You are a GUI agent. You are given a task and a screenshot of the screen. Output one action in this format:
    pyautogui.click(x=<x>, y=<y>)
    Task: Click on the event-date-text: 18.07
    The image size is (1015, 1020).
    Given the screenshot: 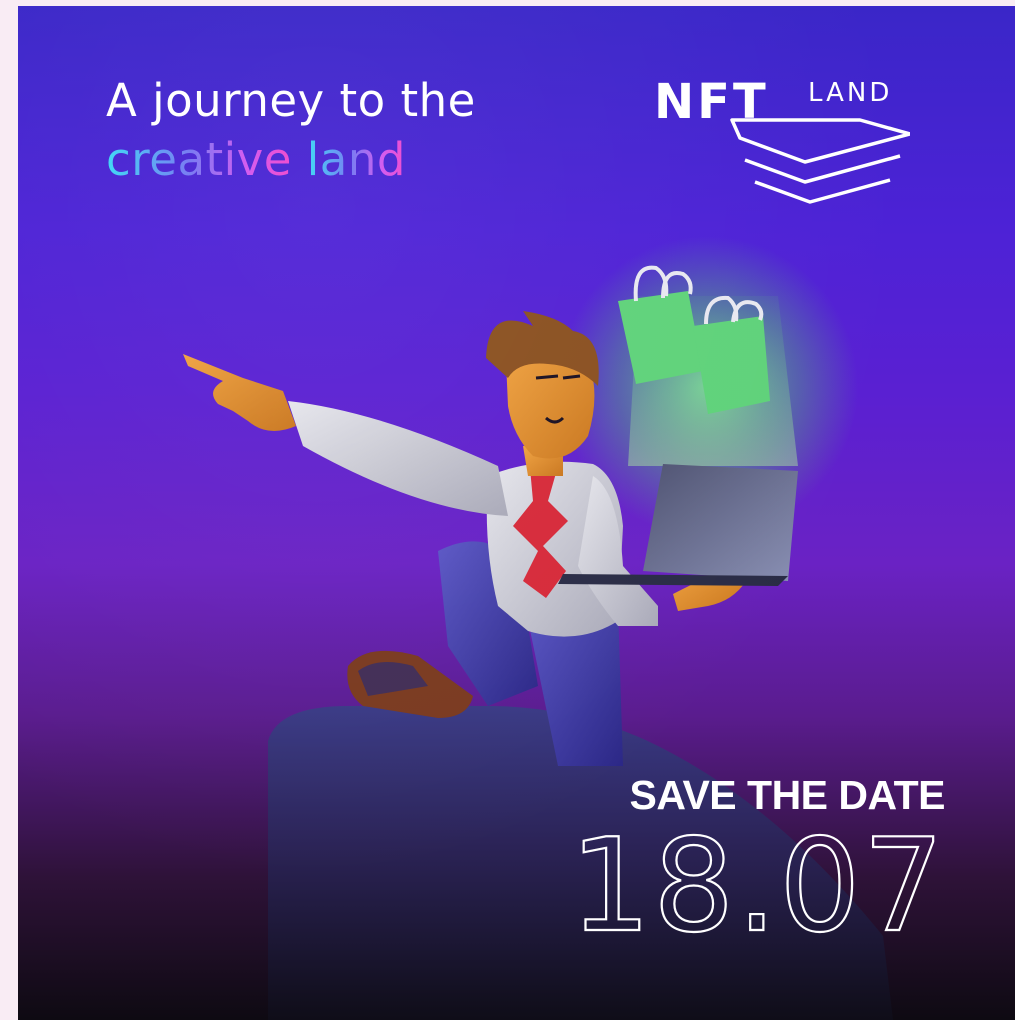 What is the action you would take?
    pyautogui.click(x=762, y=881)
    